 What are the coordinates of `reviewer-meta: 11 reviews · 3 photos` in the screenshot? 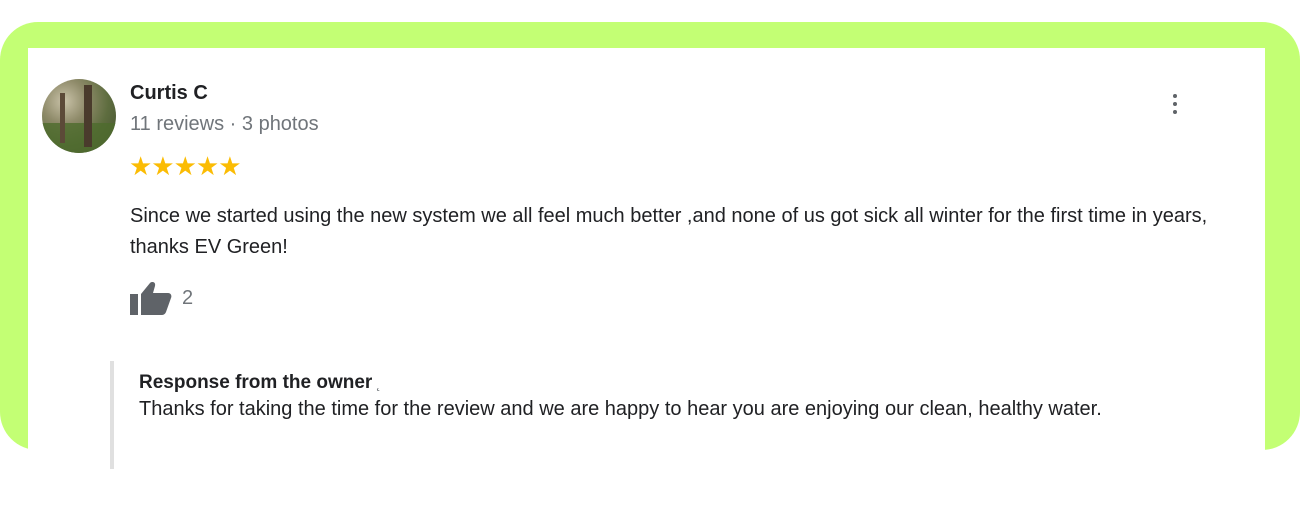 It's located at (224, 124).